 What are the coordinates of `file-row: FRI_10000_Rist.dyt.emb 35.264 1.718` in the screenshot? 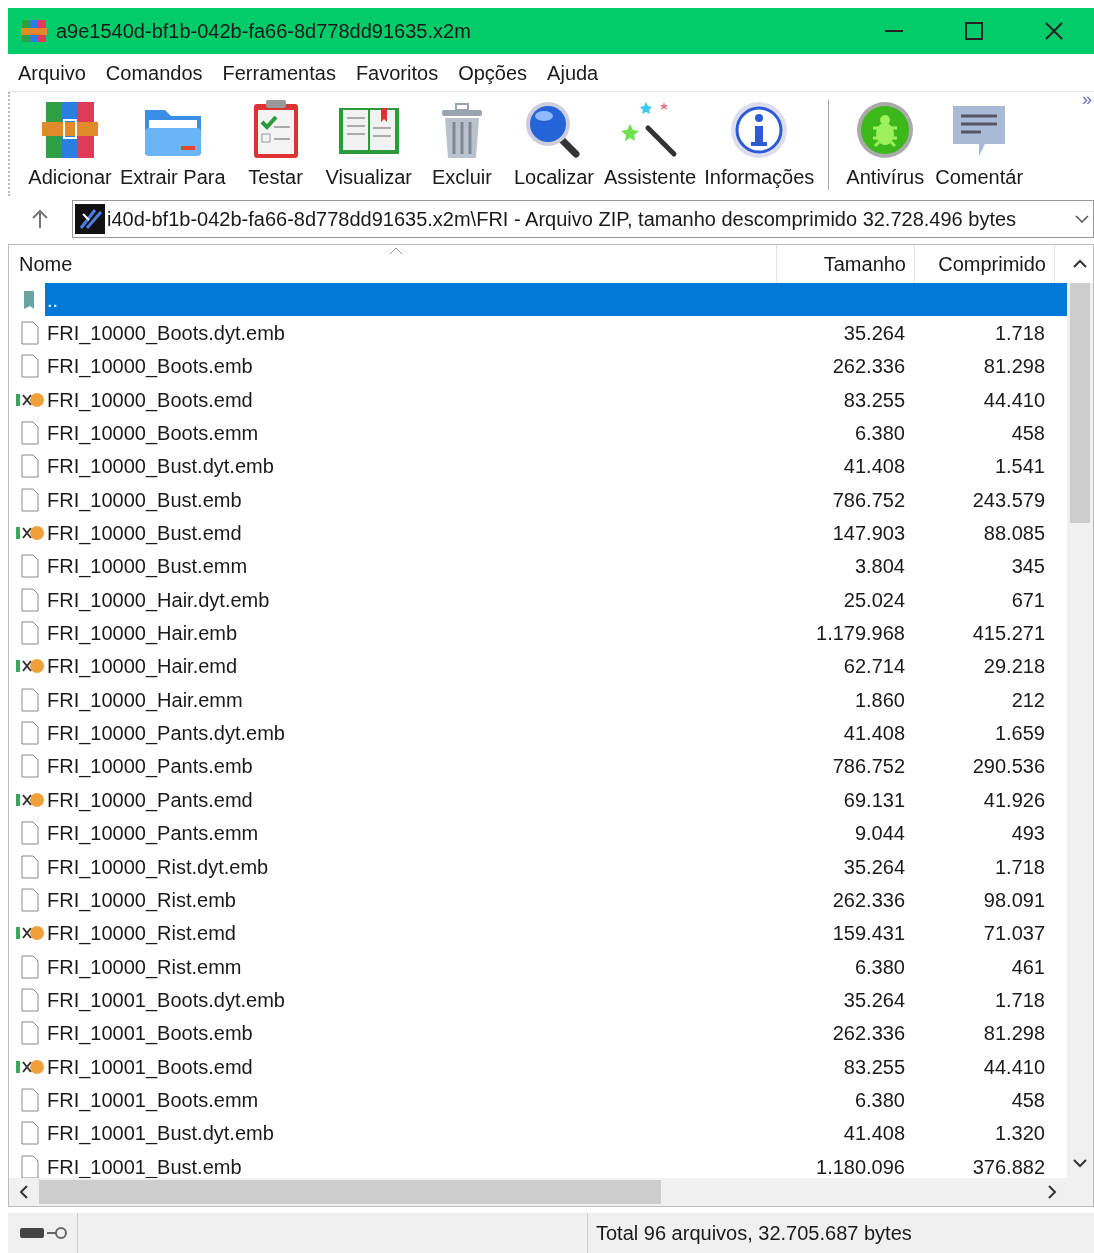 It's located at (556, 866).